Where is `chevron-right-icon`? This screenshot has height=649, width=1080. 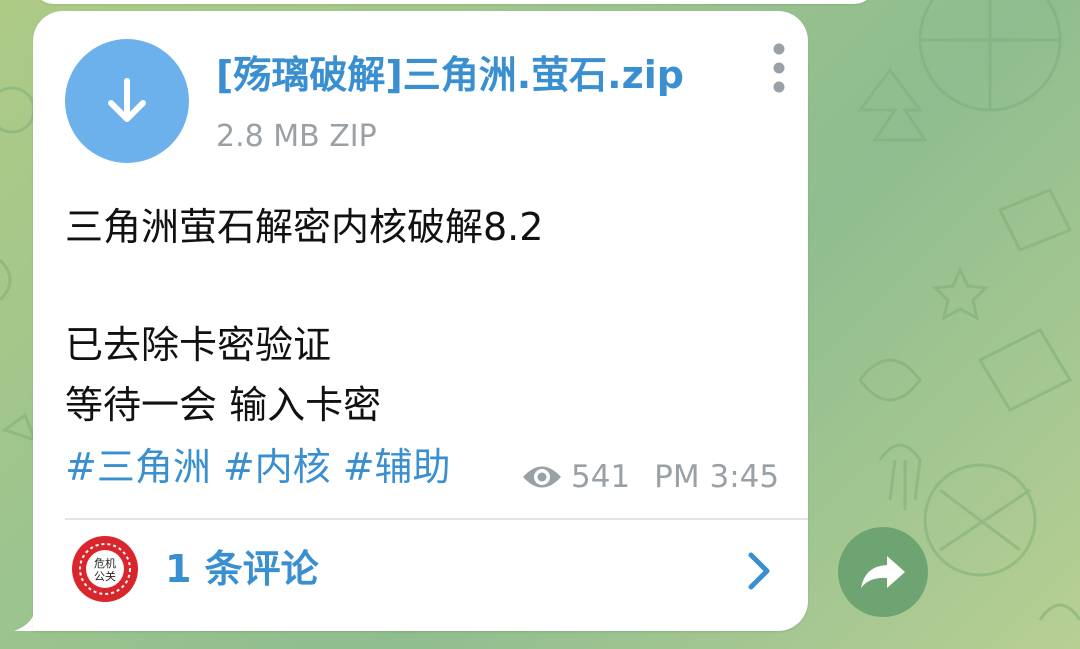
chevron-right-icon is located at coordinates (759, 571).